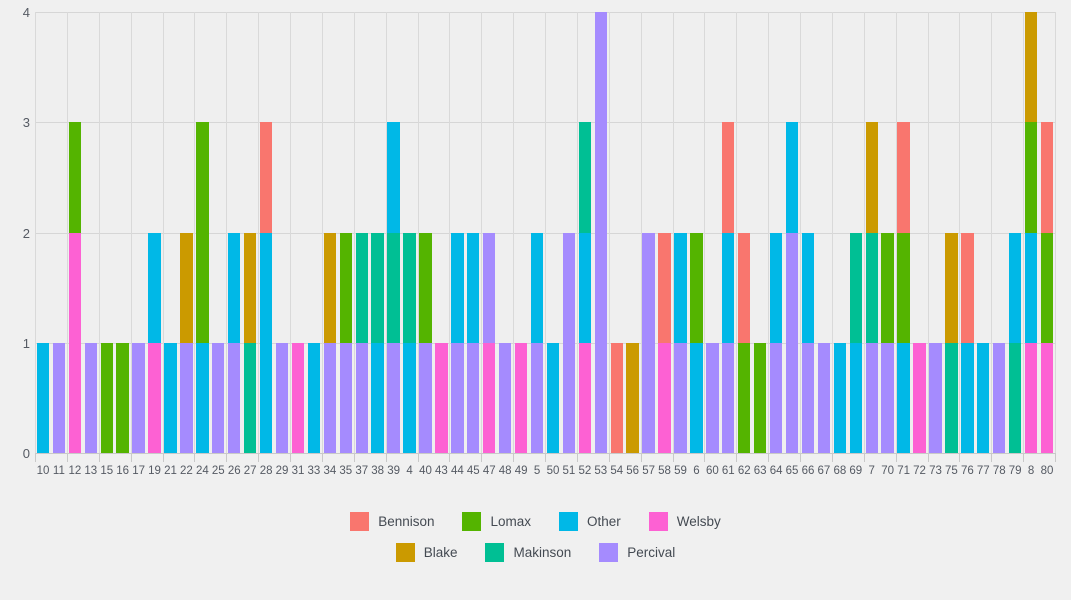 The width and height of the screenshot is (1071, 600). What do you see at coordinates (637, 552) in the screenshot?
I see `legend-item-percival: Percival` at bounding box center [637, 552].